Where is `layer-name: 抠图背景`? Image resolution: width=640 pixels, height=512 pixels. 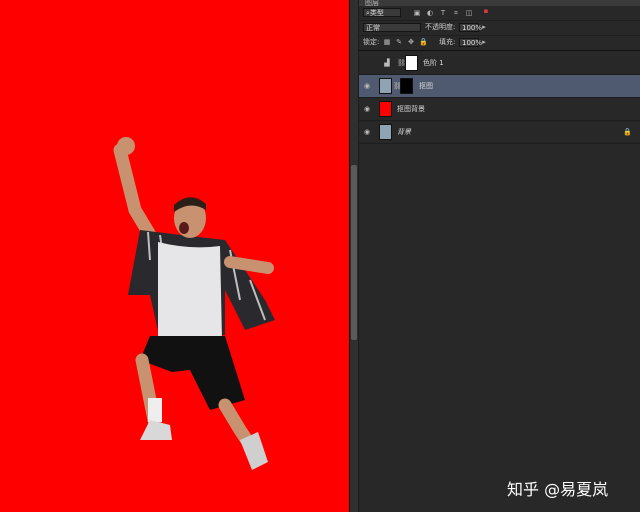 layer-name: 抠图背景 is located at coordinates (411, 109).